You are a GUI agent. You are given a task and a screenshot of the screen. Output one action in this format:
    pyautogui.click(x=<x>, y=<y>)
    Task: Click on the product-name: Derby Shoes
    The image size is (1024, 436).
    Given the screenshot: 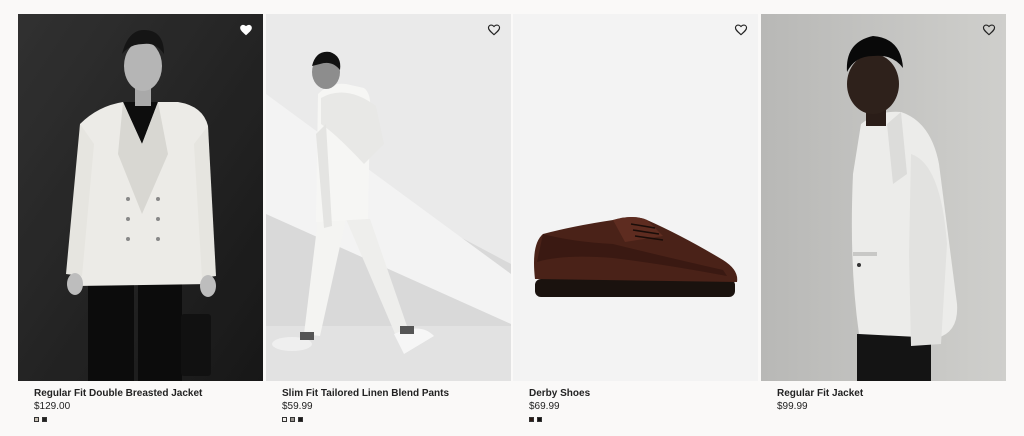 What is the action you would take?
    pyautogui.click(x=635, y=393)
    